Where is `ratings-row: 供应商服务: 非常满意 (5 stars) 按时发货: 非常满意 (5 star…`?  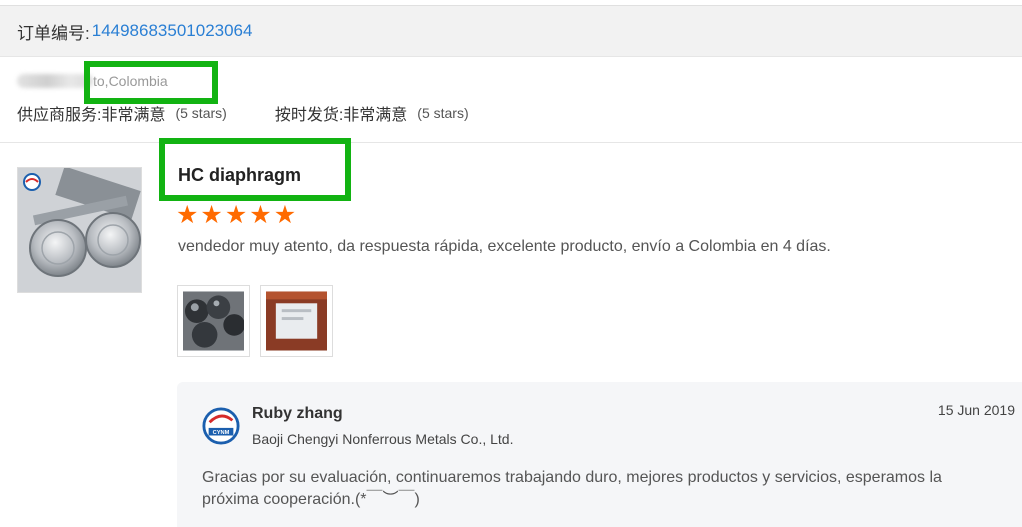
ratings-row: 供应商服务: 非常满意 (5 stars) 按时发货: 非常满意 (5 star… is located at coordinates (243, 113).